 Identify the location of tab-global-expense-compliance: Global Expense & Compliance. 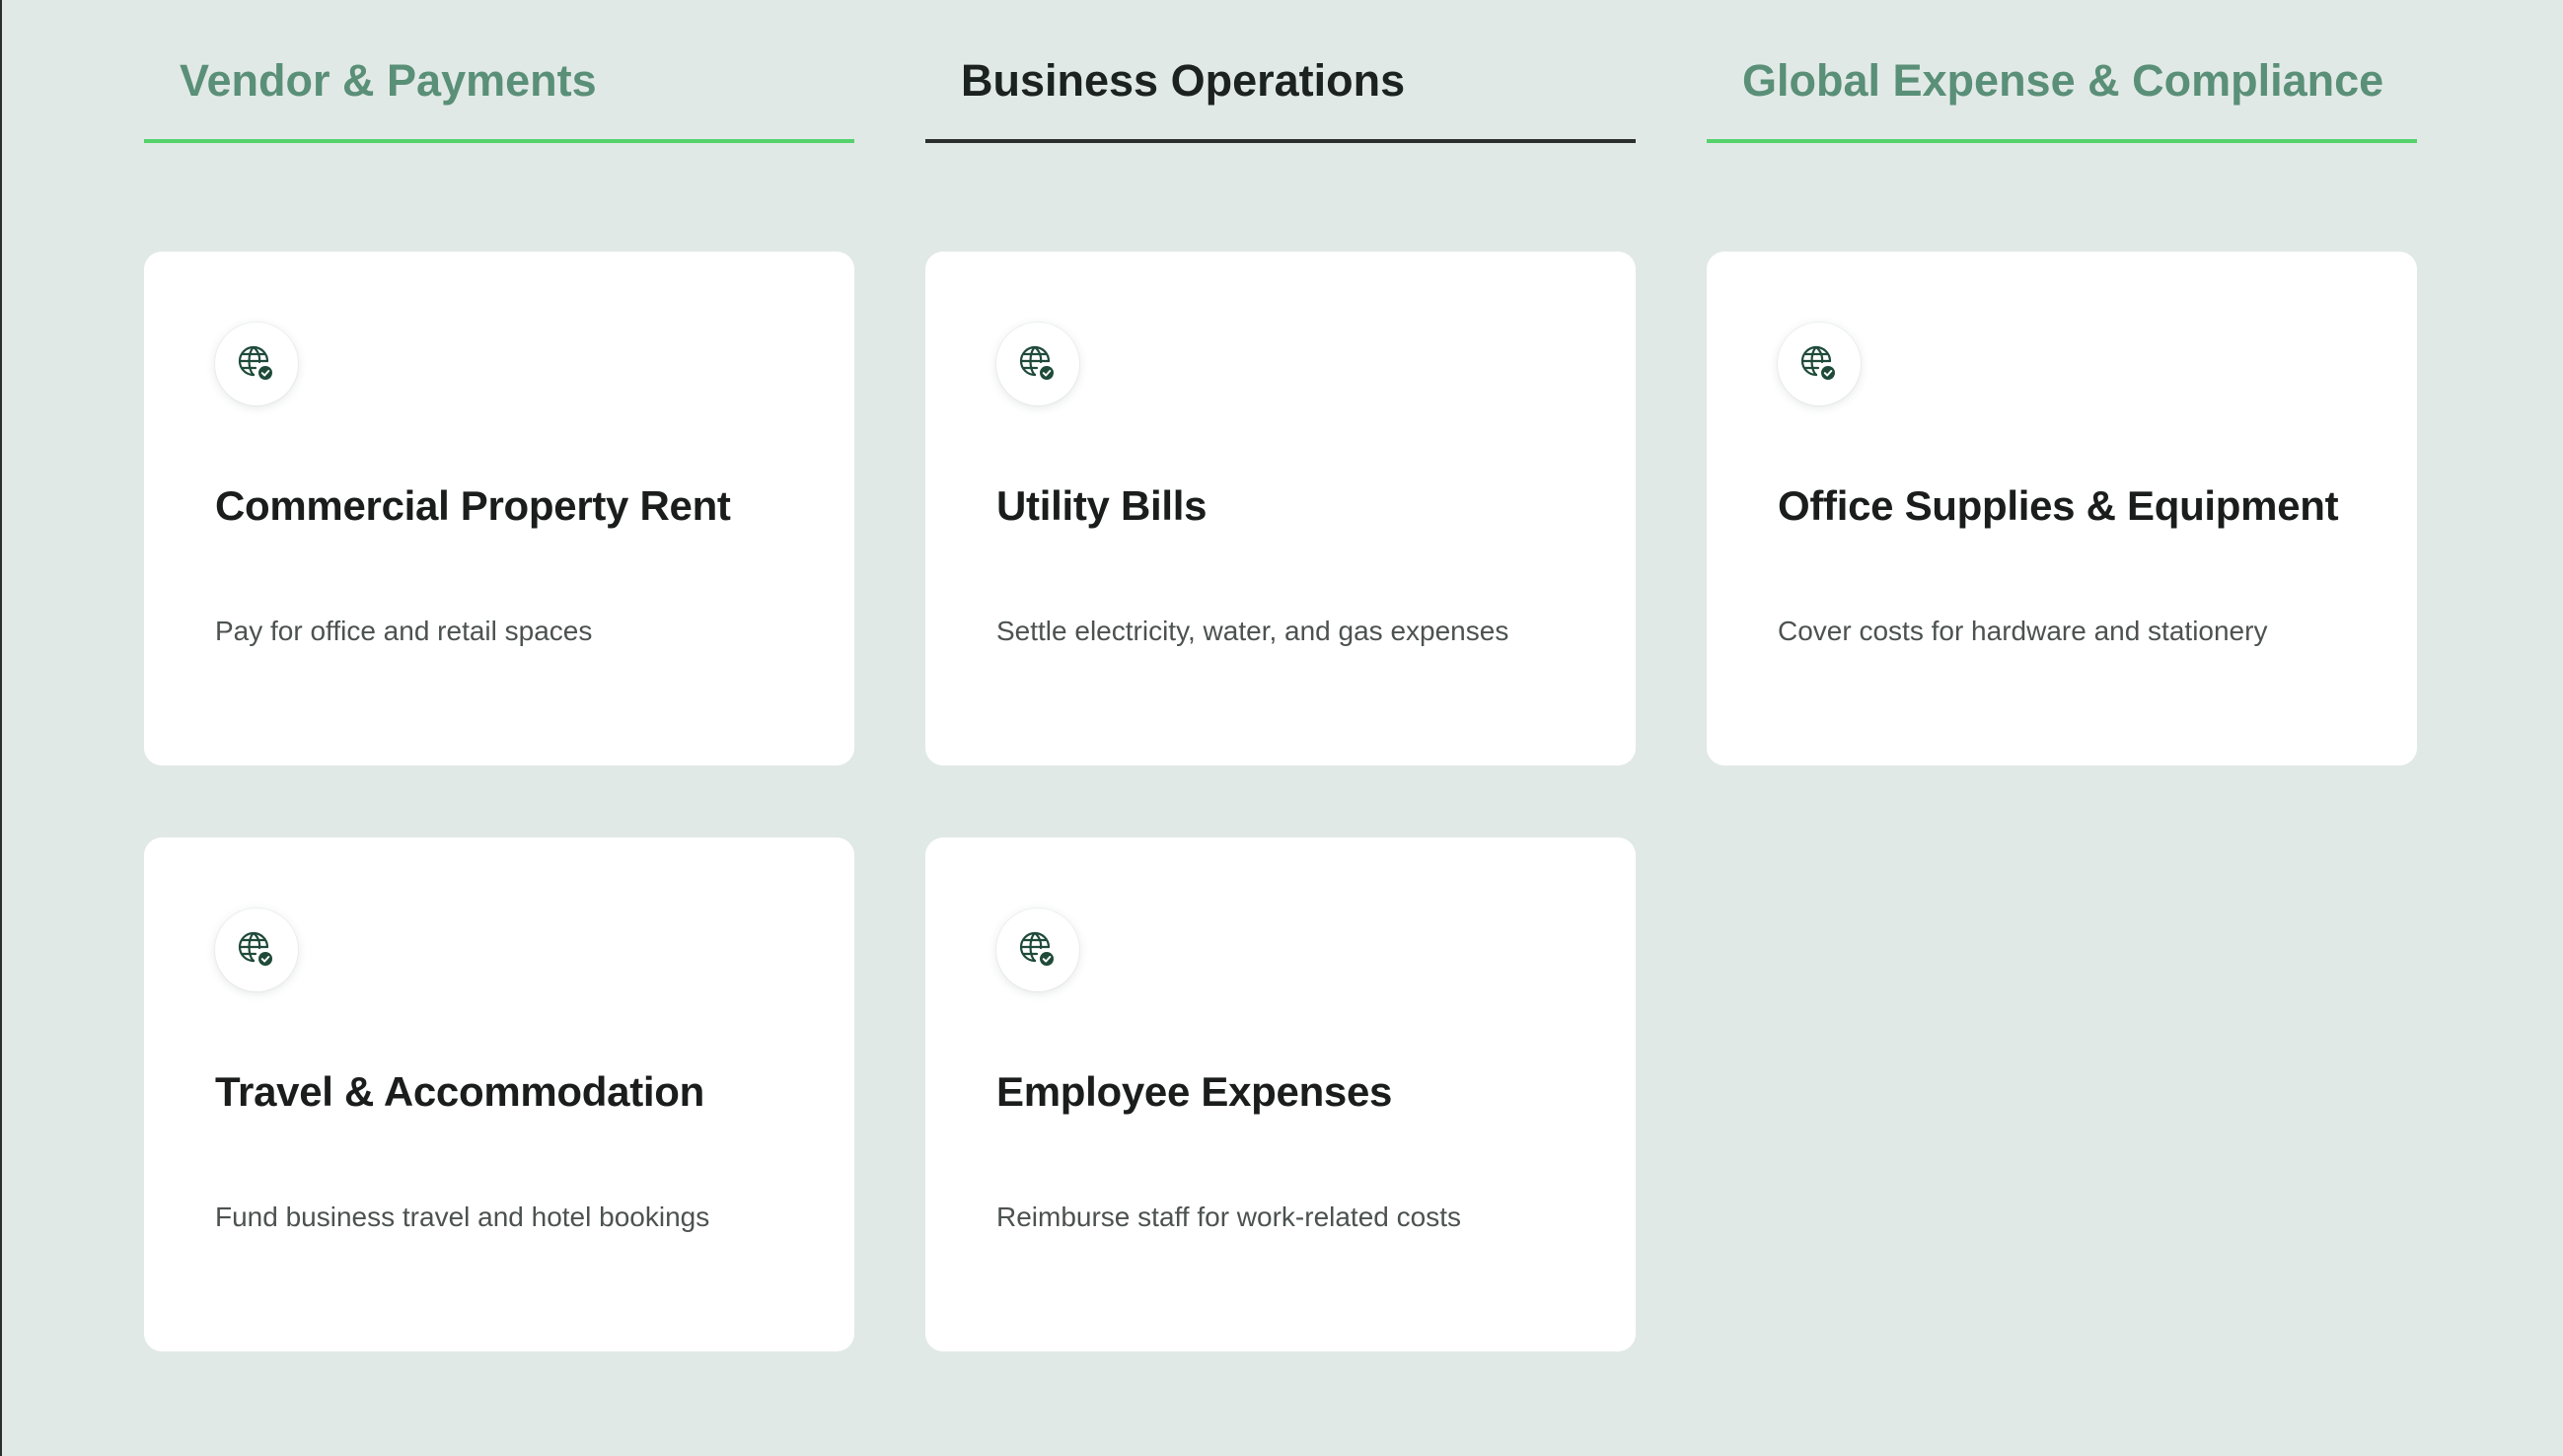
(2062, 73).